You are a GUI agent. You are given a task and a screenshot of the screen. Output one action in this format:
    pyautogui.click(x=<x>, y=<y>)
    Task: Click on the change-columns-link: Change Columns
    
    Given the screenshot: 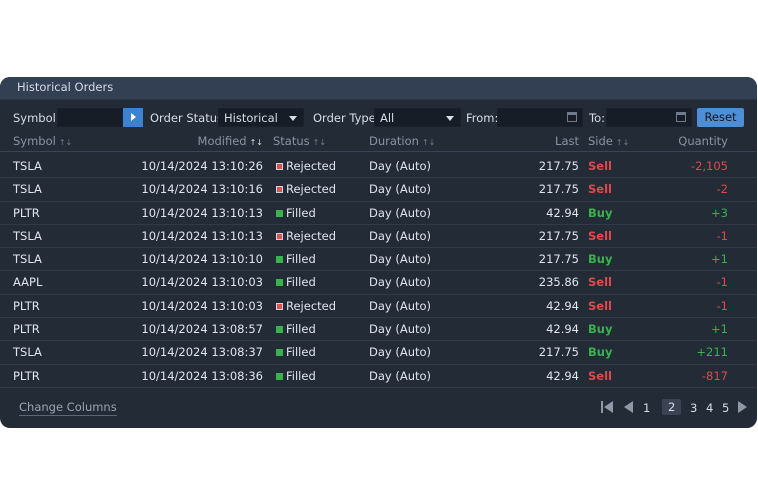 What is the action you would take?
    pyautogui.click(x=68, y=408)
    